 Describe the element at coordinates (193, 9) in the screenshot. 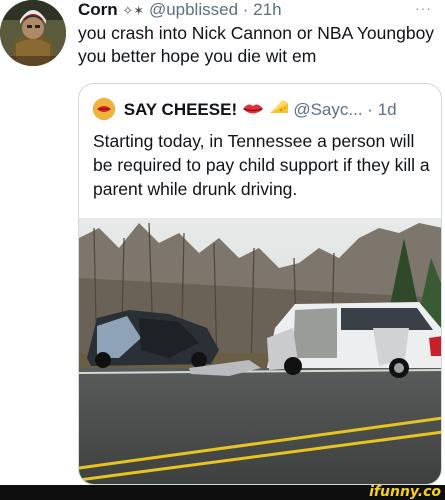

I see `user-handle: @upblissed` at that location.